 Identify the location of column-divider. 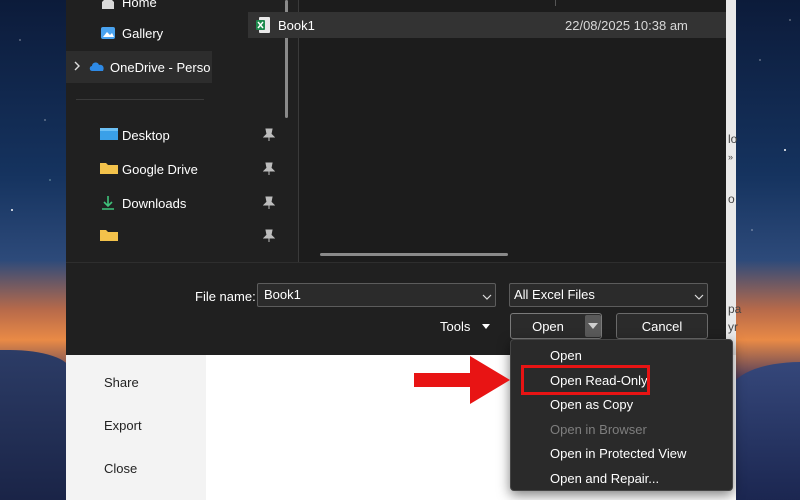
(555, 3).